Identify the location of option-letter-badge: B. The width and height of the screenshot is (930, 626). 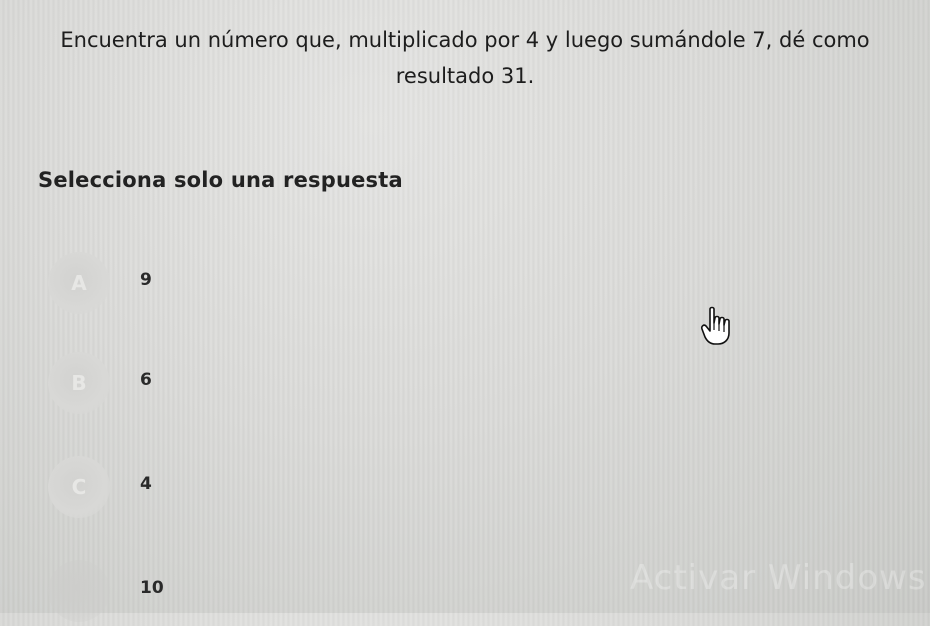
(79, 383).